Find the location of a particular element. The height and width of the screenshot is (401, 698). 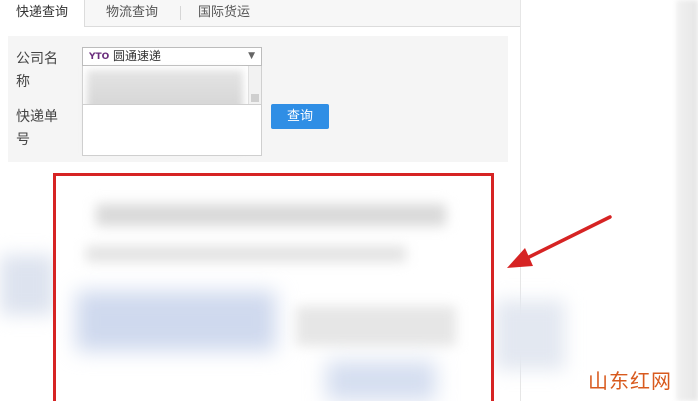

blurred-background-right is located at coordinates (530, 335).